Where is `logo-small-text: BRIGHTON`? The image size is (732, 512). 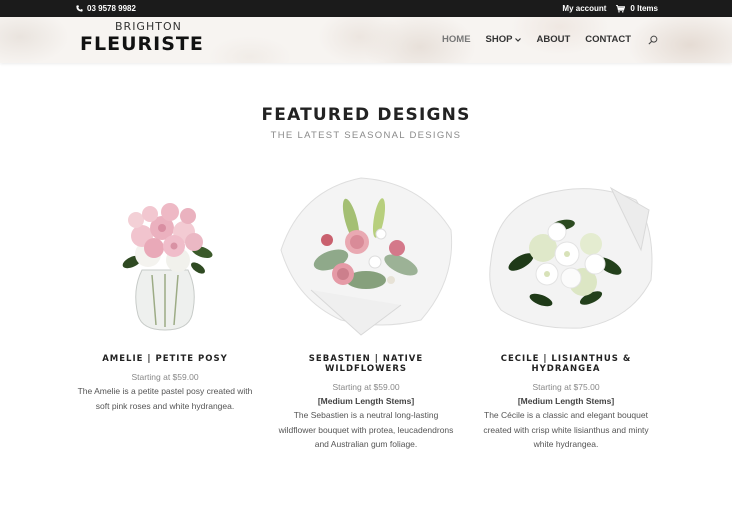 logo-small-text: BRIGHTON is located at coordinates (148, 26).